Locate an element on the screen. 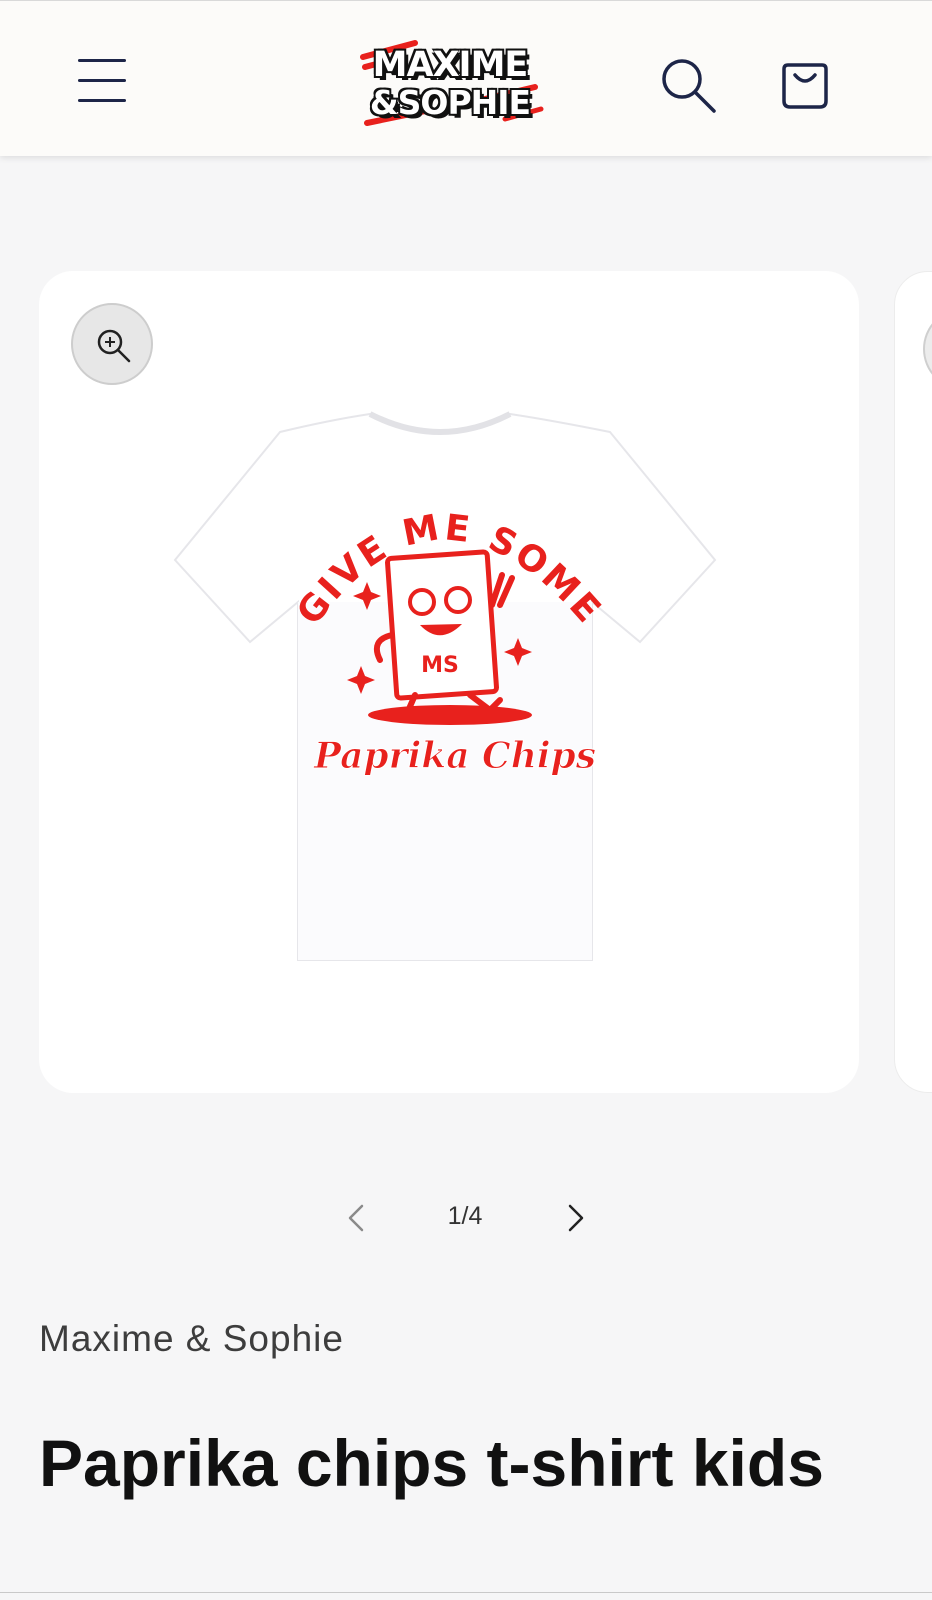 This screenshot has width=932, height=1600. previous-slide-button is located at coordinates (357, 1218).